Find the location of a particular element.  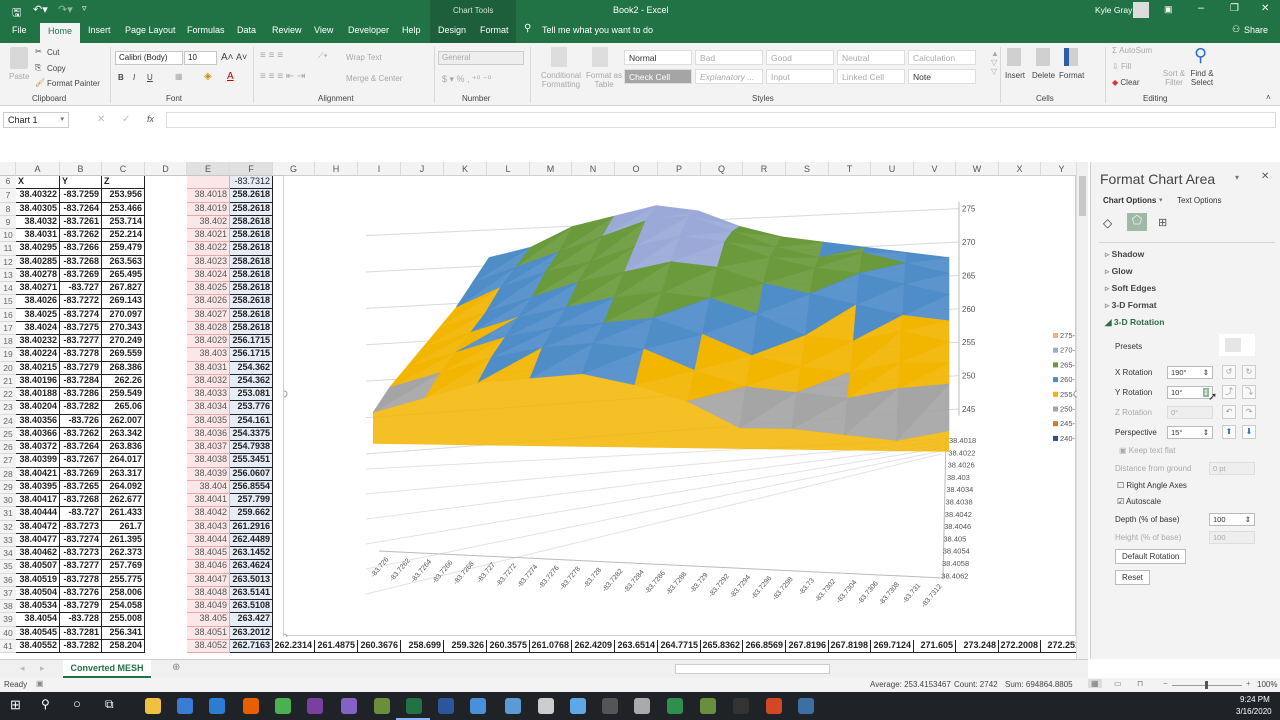

paste-icon is located at coordinates (19, 58).